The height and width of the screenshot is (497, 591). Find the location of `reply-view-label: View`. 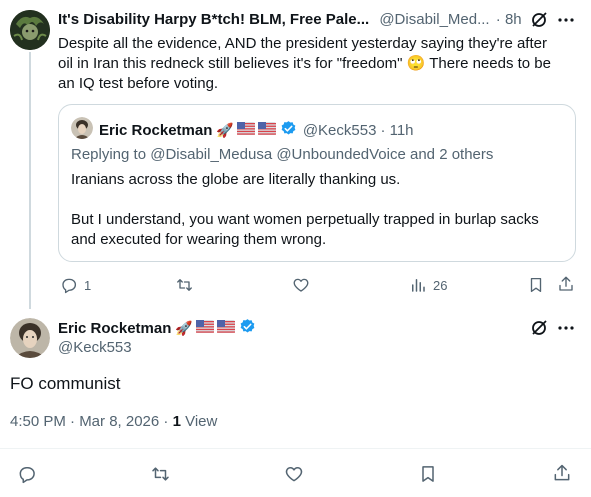

reply-view-label: View is located at coordinates (201, 421).